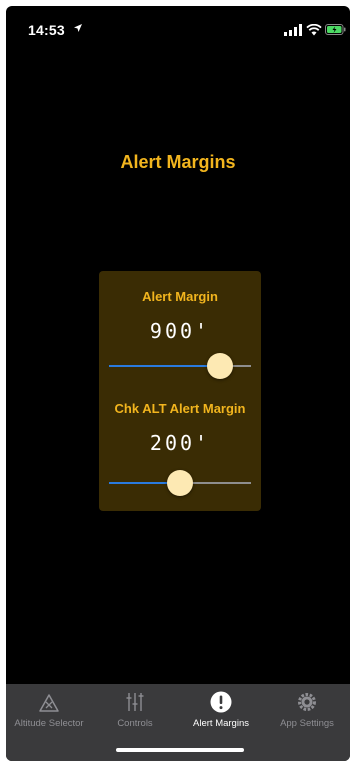  I want to click on alert-margin-value: 900', so click(180, 331).